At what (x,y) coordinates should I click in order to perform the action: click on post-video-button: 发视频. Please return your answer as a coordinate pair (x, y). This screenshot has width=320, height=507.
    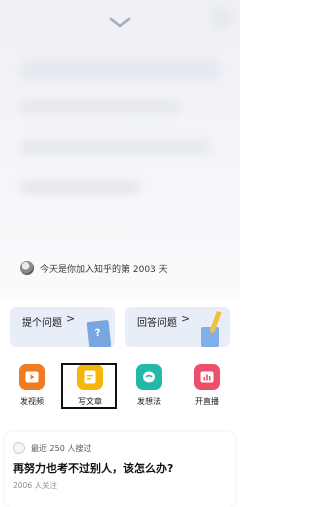
    Looking at the image, I should click on (32, 387).